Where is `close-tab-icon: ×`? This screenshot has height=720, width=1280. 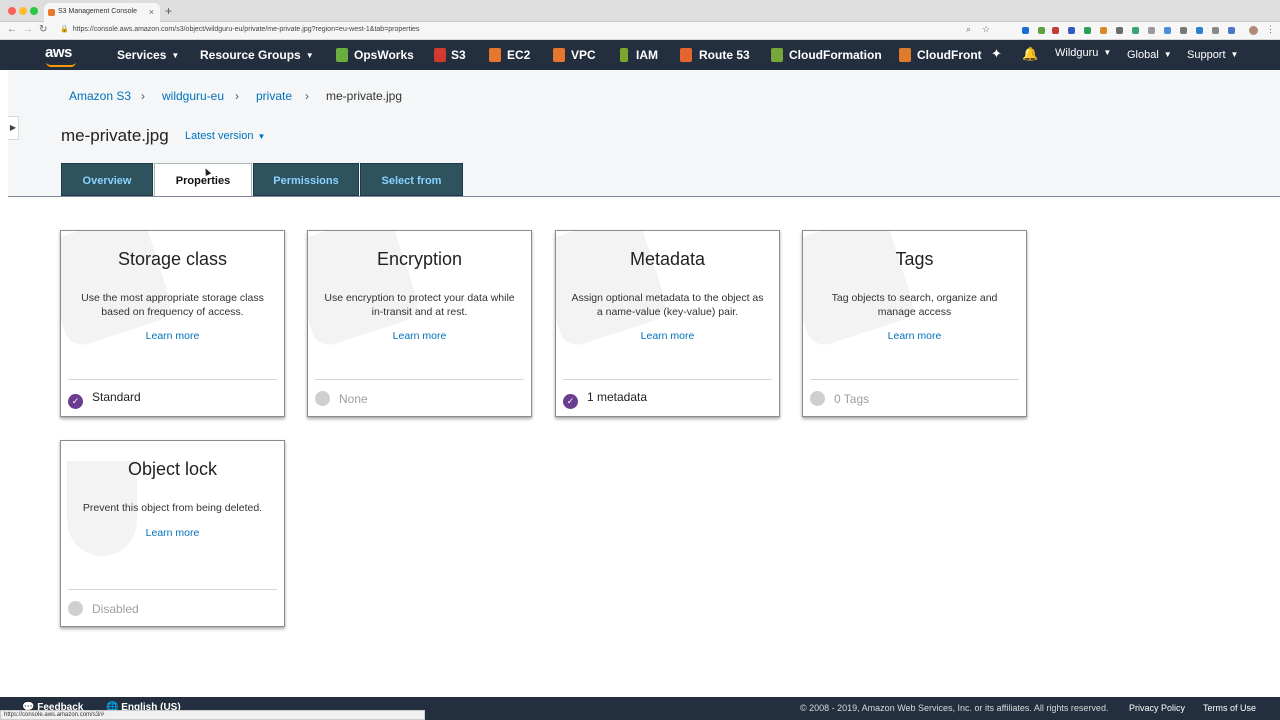
close-tab-icon: × is located at coordinates (151, 12).